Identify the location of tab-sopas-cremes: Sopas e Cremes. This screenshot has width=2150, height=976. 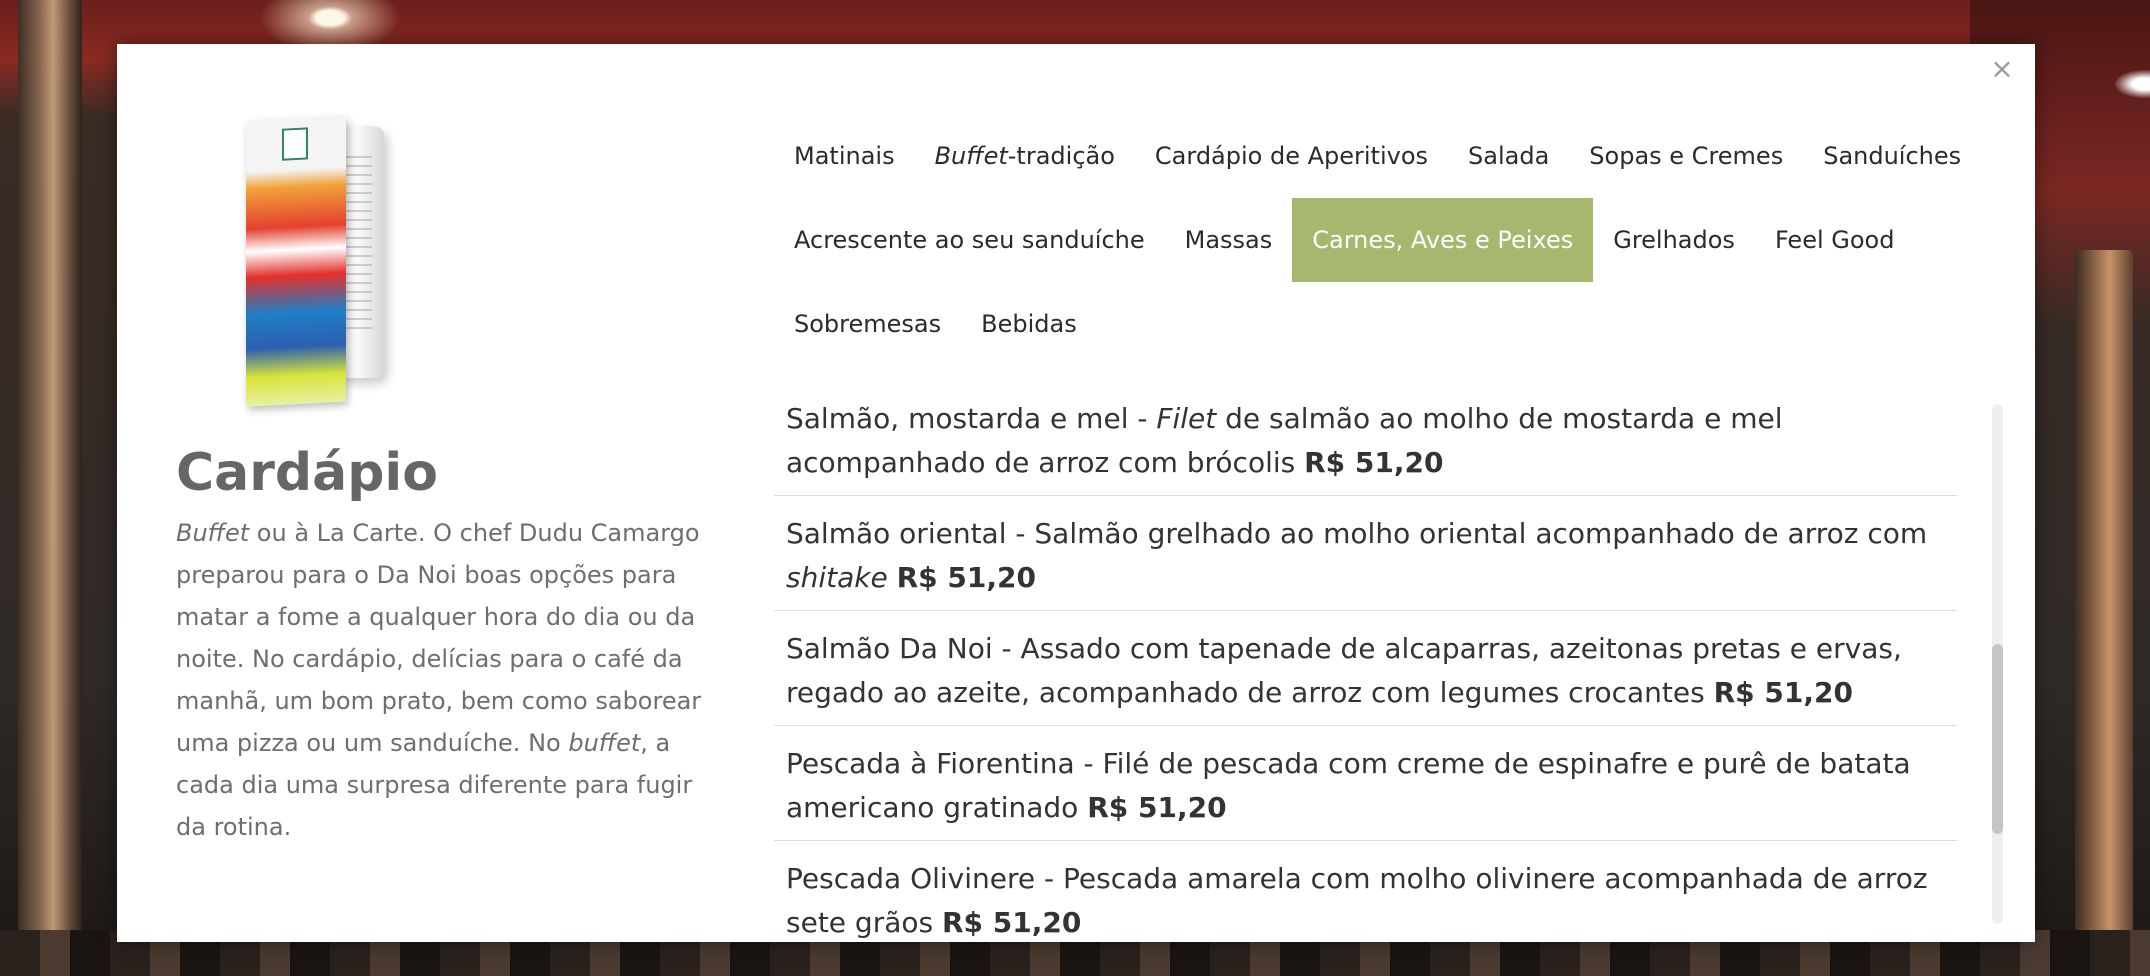
(1686, 156).